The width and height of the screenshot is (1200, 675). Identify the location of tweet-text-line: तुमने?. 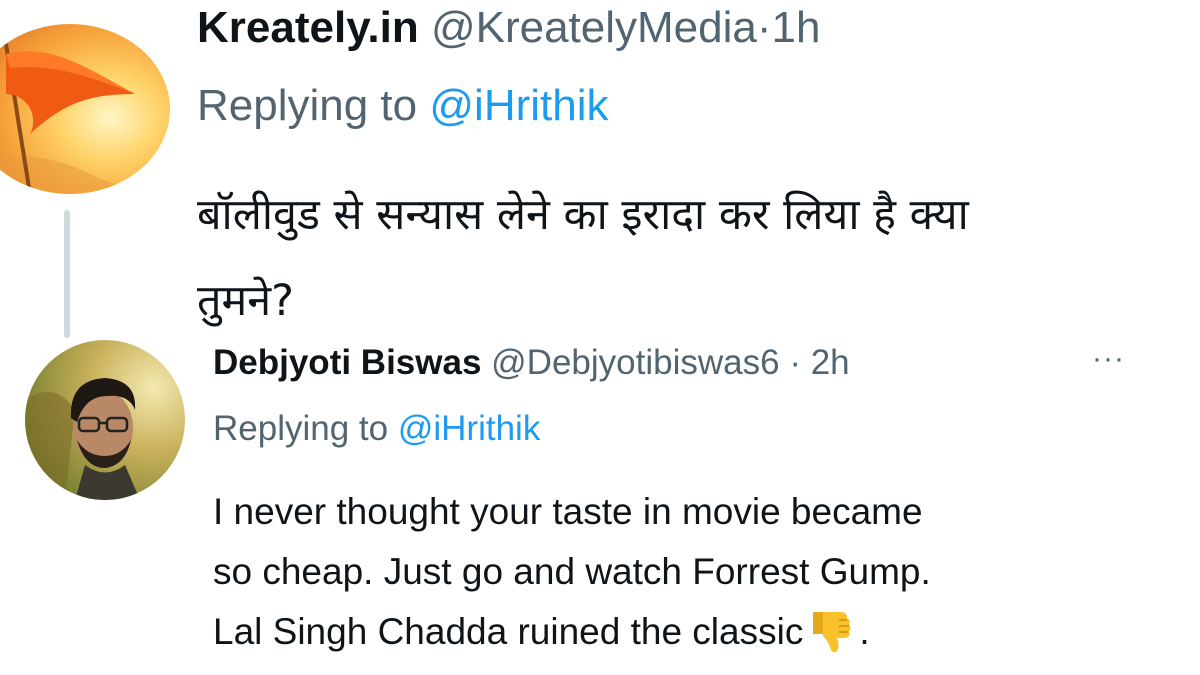
(245, 301).